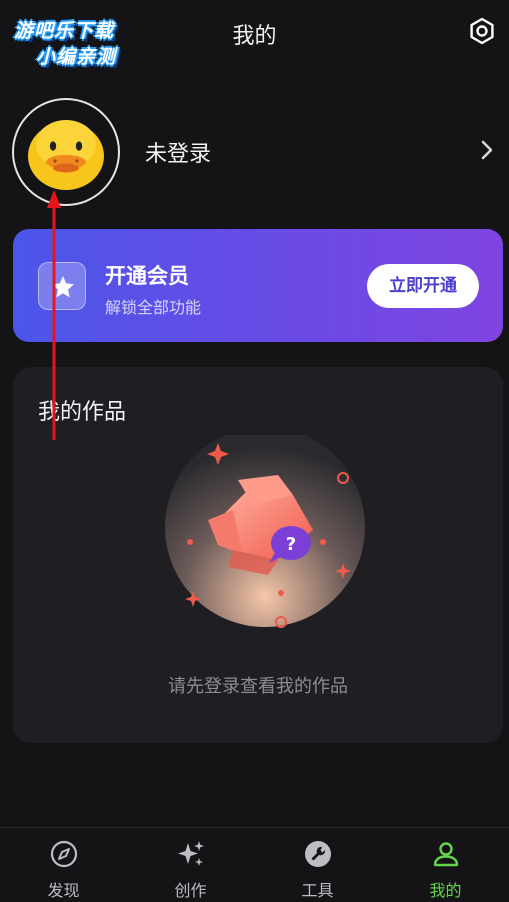 The width and height of the screenshot is (509, 902). What do you see at coordinates (147, 276) in the screenshot?
I see `vip-title: 开通会员` at bounding box center [147, 276].